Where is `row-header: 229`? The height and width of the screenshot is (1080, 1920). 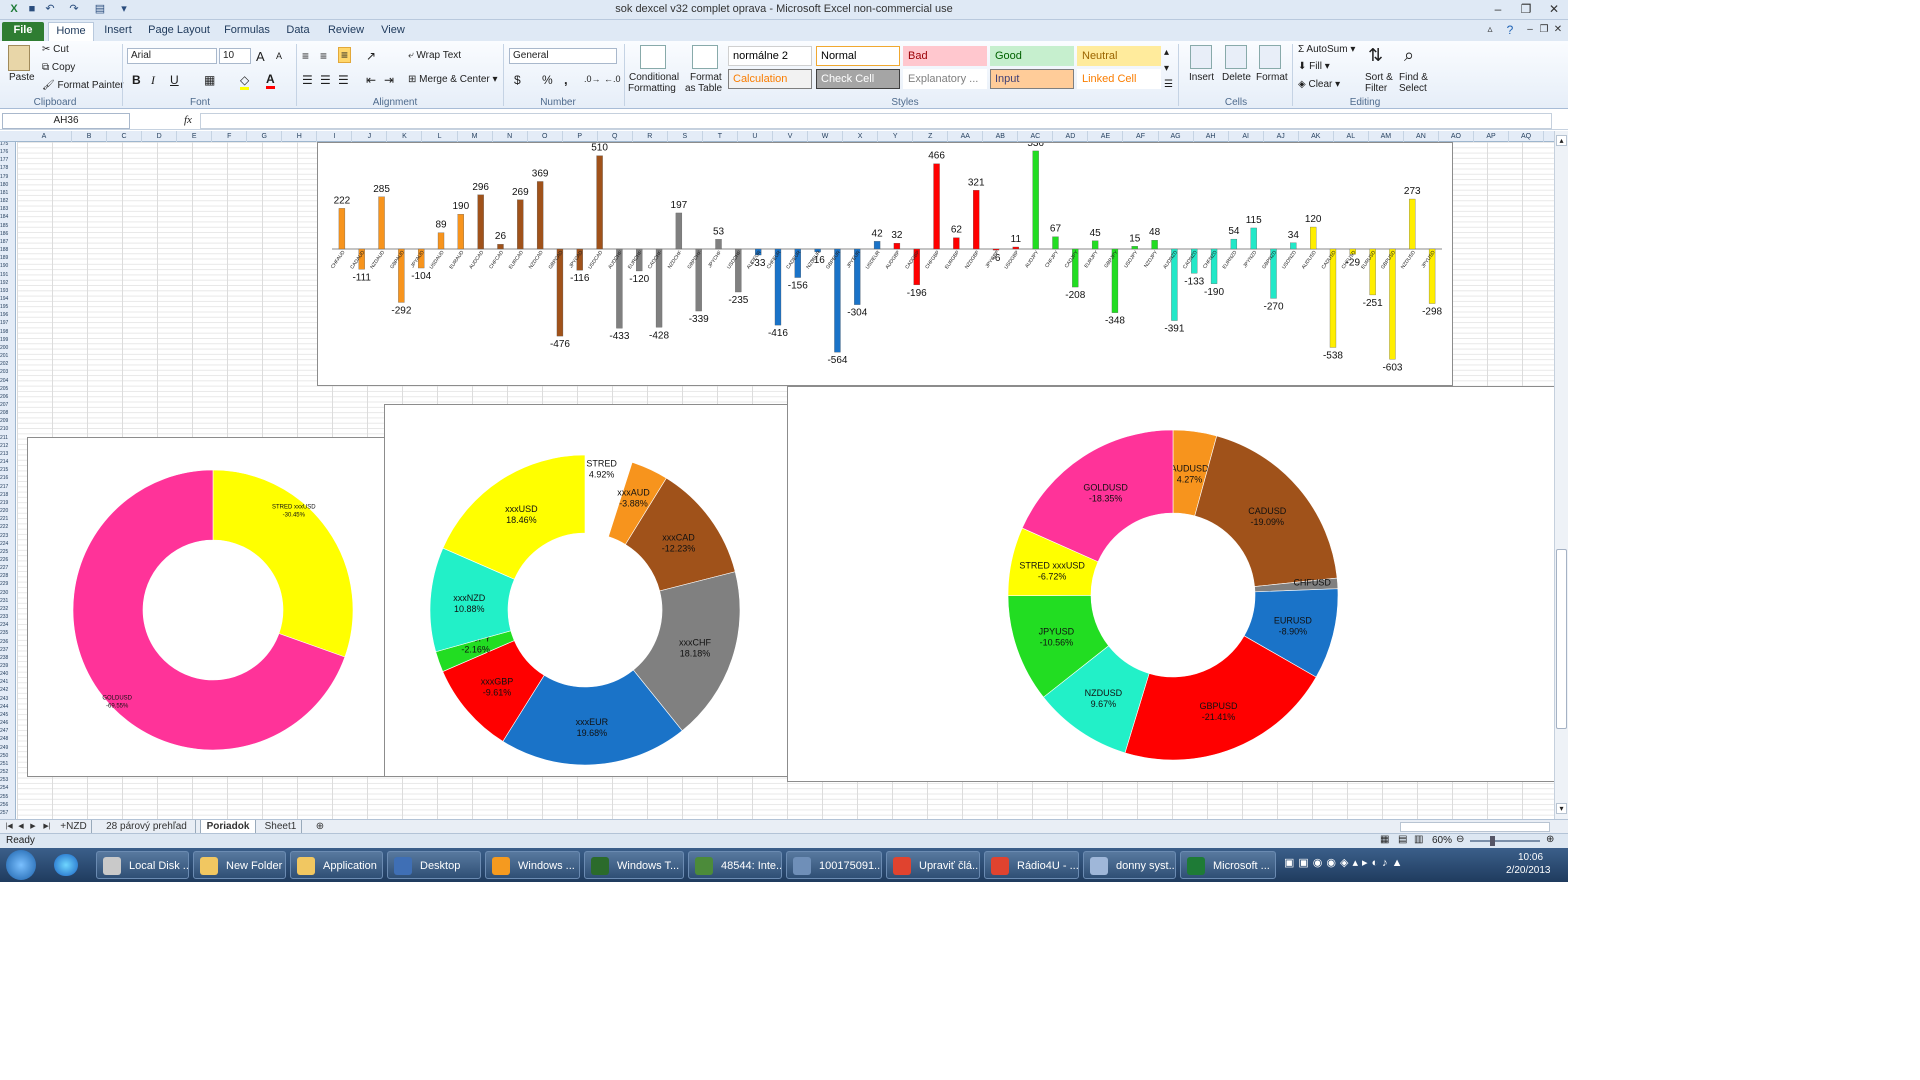
row-header: 229 is located at coordinates (7, 584).